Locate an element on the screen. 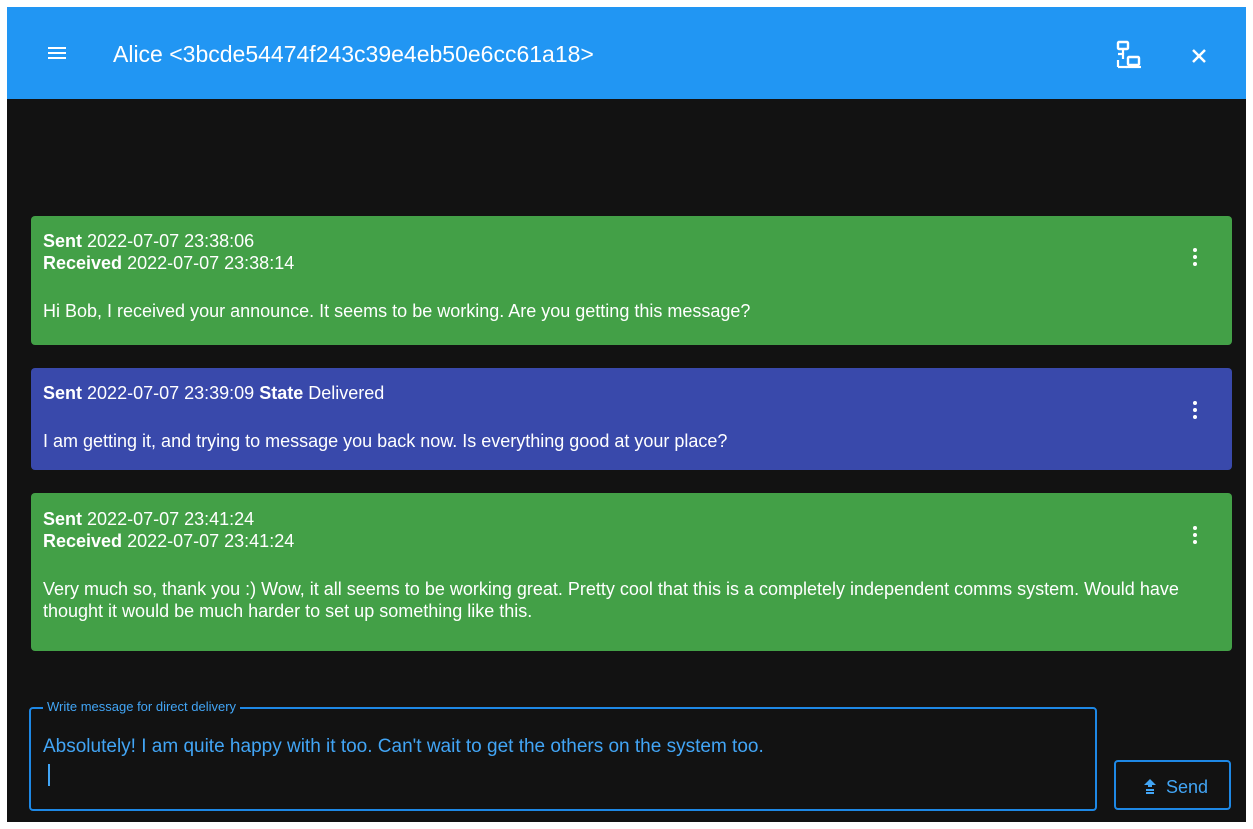 This screenshot has height=829, width=1253. send-button: Send is located at coordinates (1172, 785).